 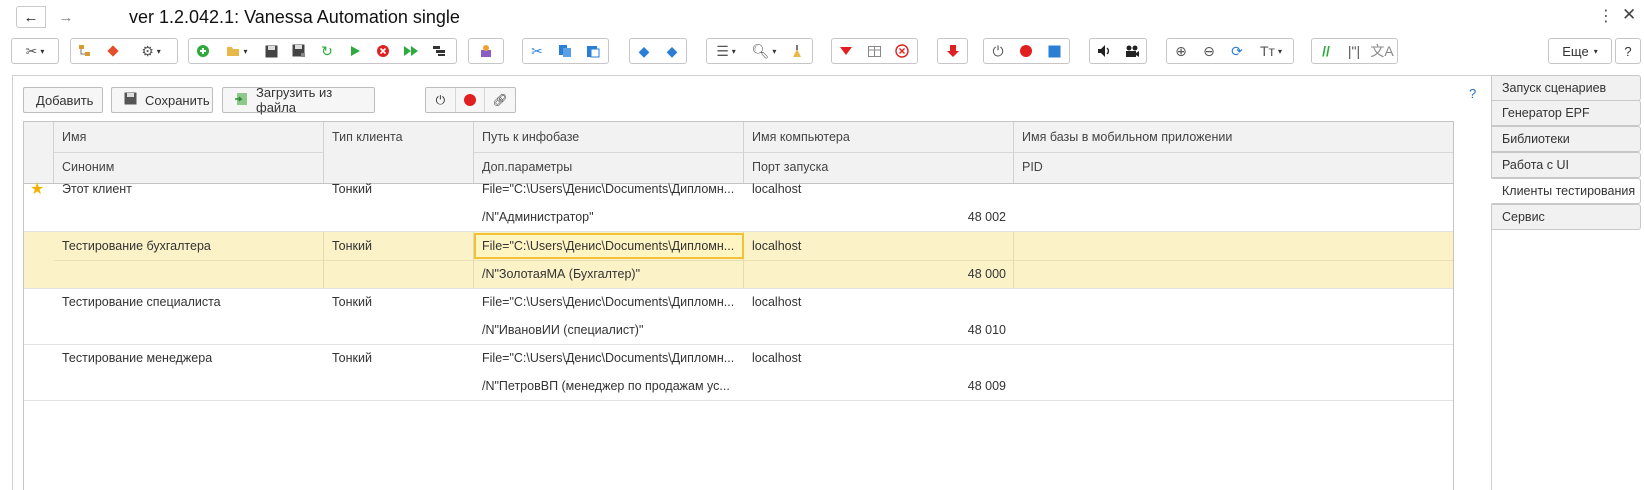 What do you see at coordinates (203, 51) in the screenshot?
I see `add-icon` at bounding box center [203, 51].